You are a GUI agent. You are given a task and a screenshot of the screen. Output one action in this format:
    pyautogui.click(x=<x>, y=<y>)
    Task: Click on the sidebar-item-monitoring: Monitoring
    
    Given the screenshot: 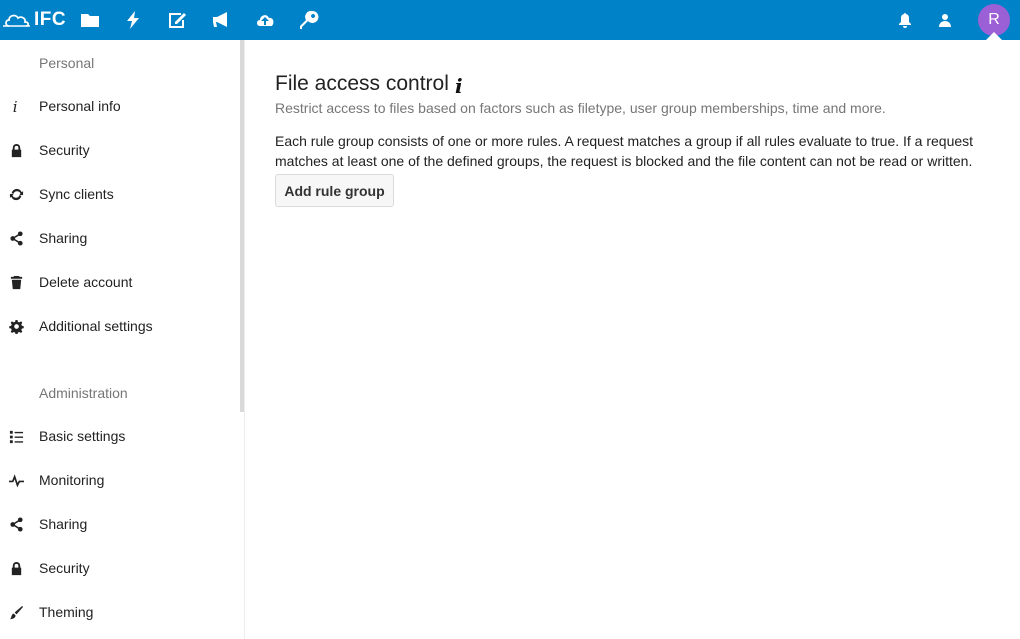 What is the action you would take?
    pyautogui.click(x=120, y=480)
    